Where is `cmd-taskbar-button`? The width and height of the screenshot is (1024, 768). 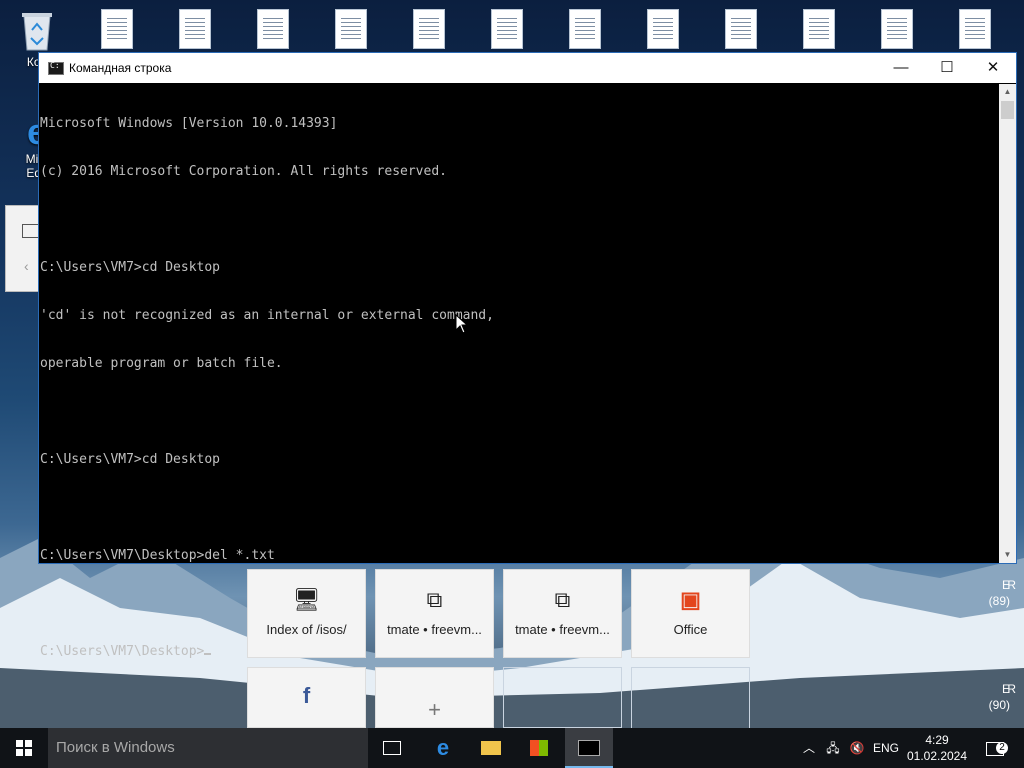 cmd-taskbar-button is located at coordinates (589, 748).